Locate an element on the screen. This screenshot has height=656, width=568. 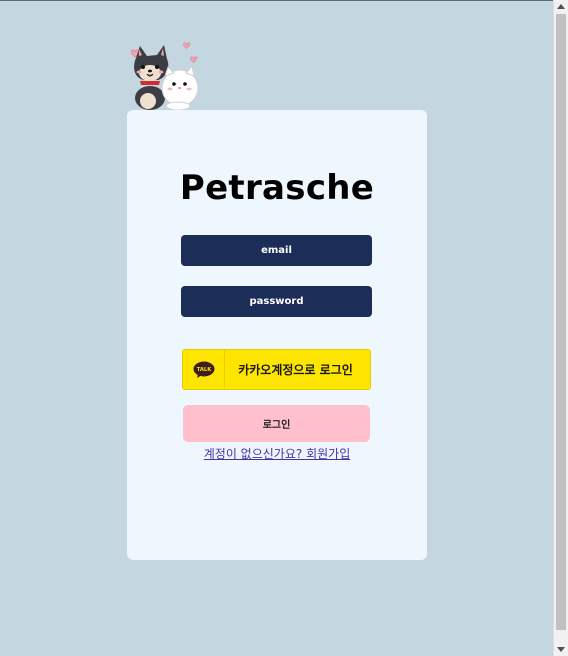
vertical-scrollbar is located at coordinates (560, 328).